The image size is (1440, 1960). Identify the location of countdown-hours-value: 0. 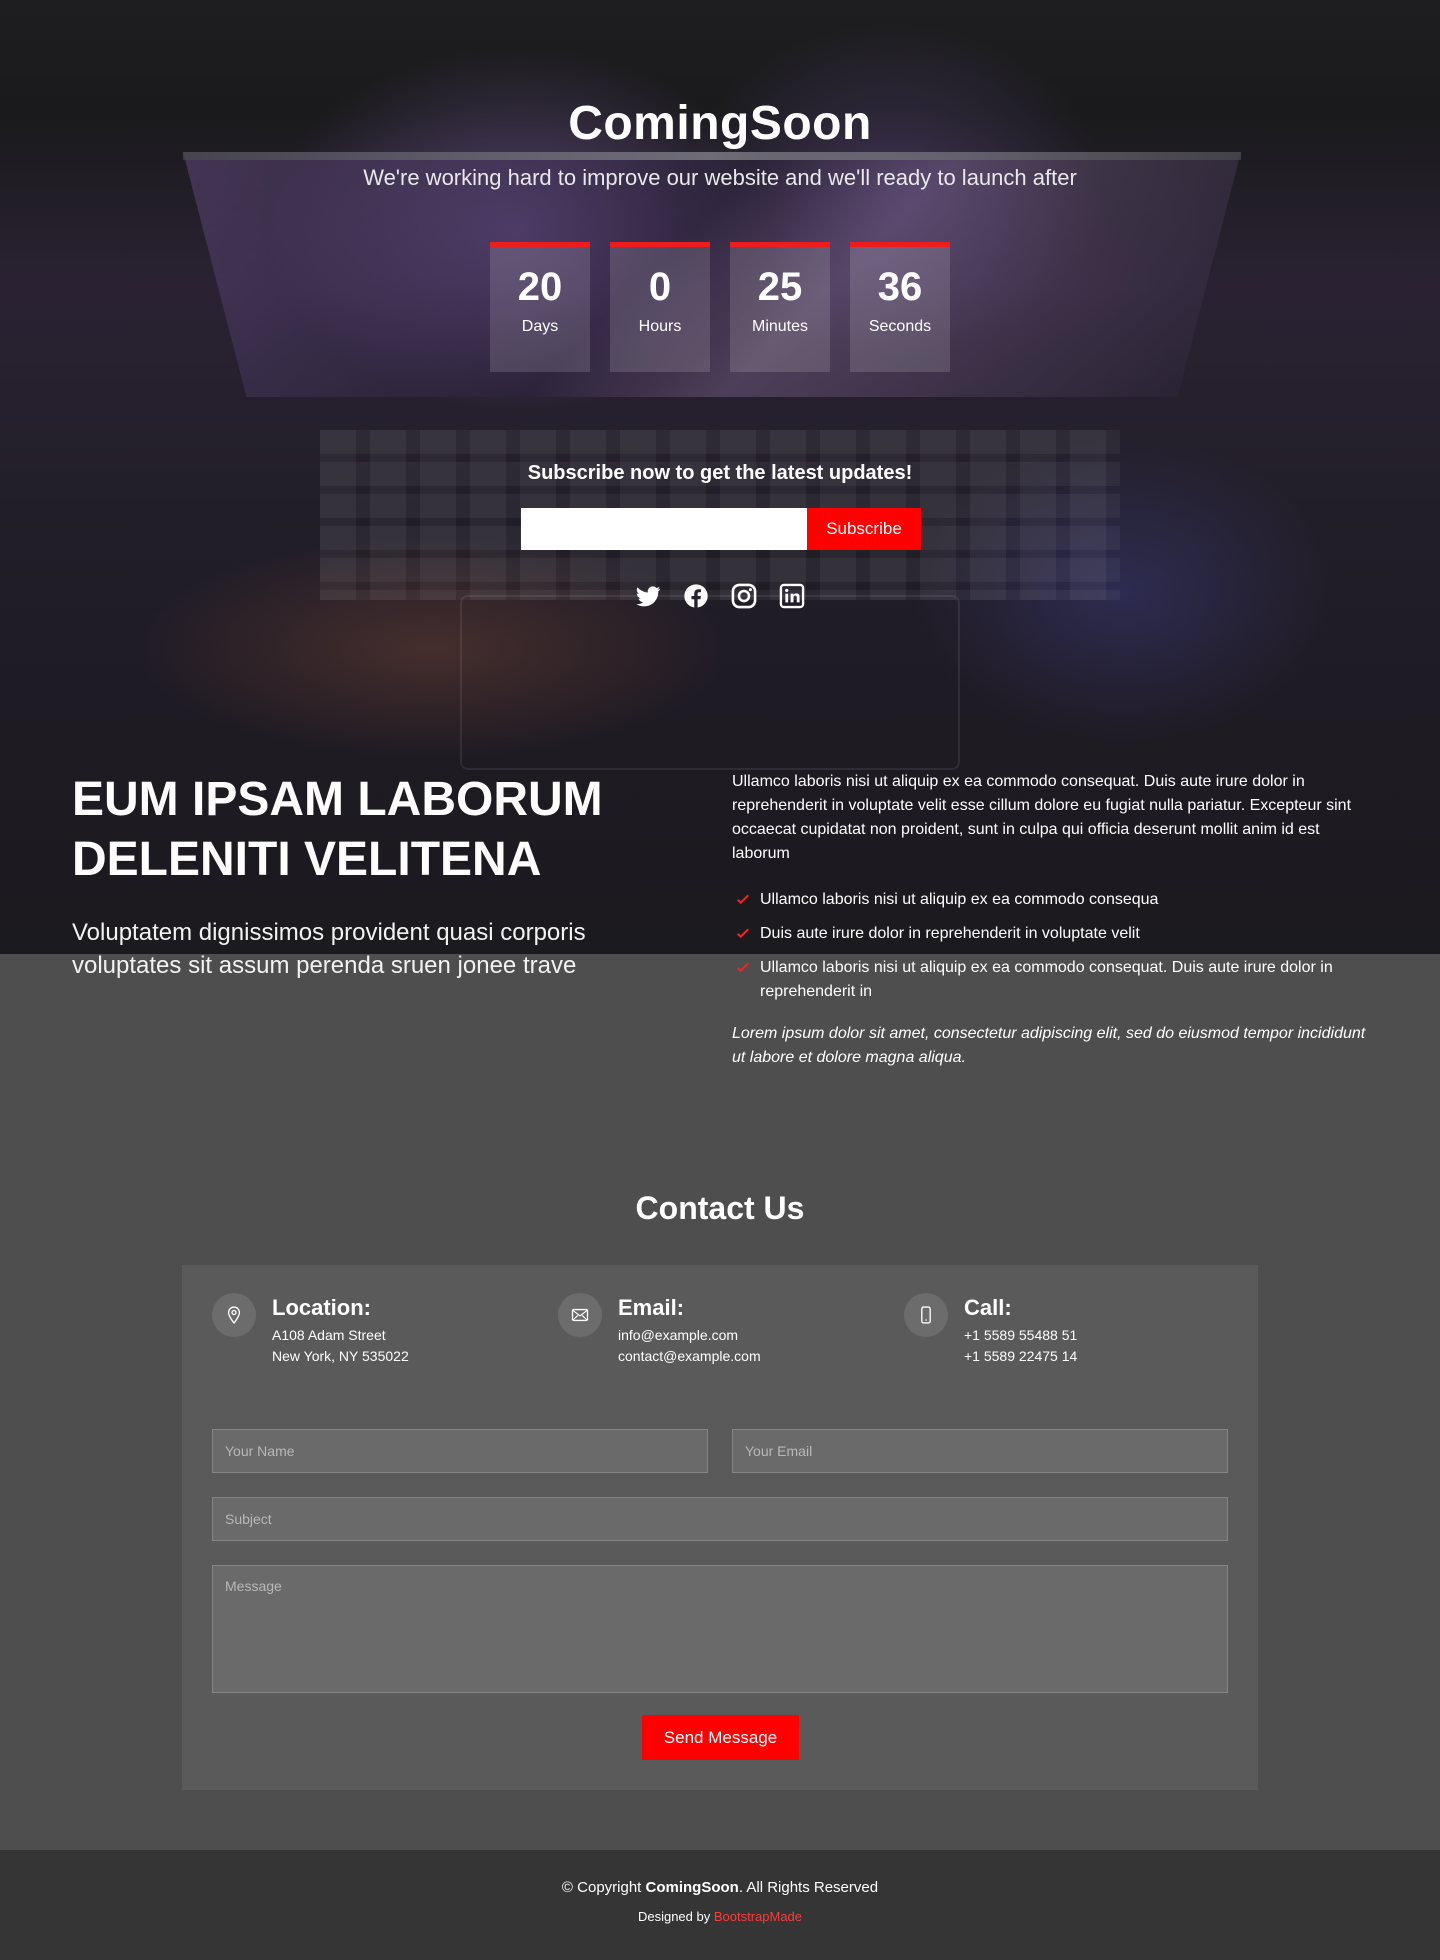
(660, 287).